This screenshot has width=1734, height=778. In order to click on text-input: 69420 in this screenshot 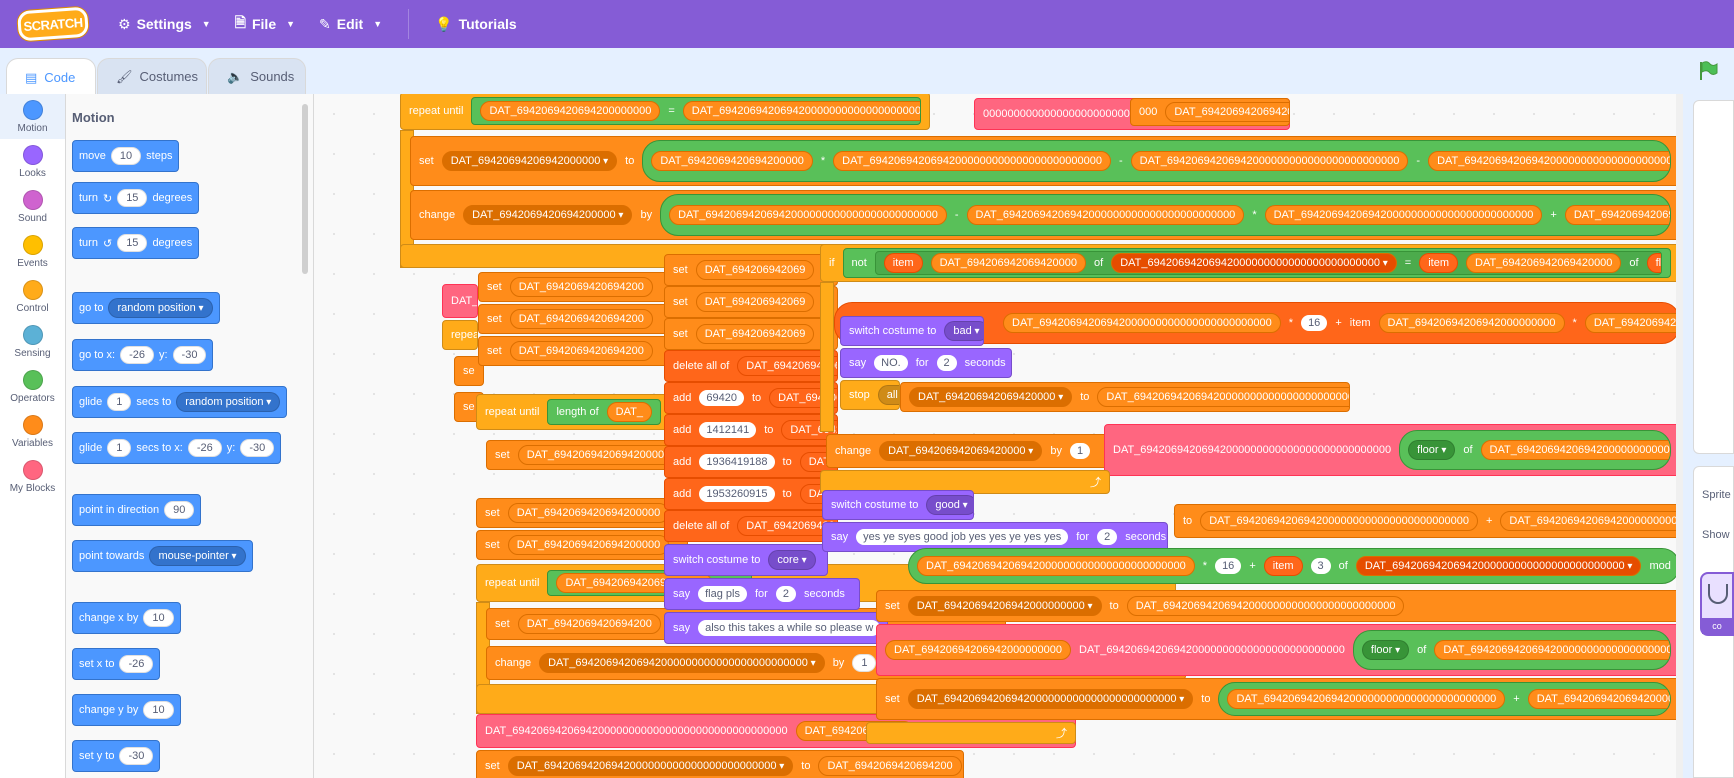, I will do `click(721, 398)`.